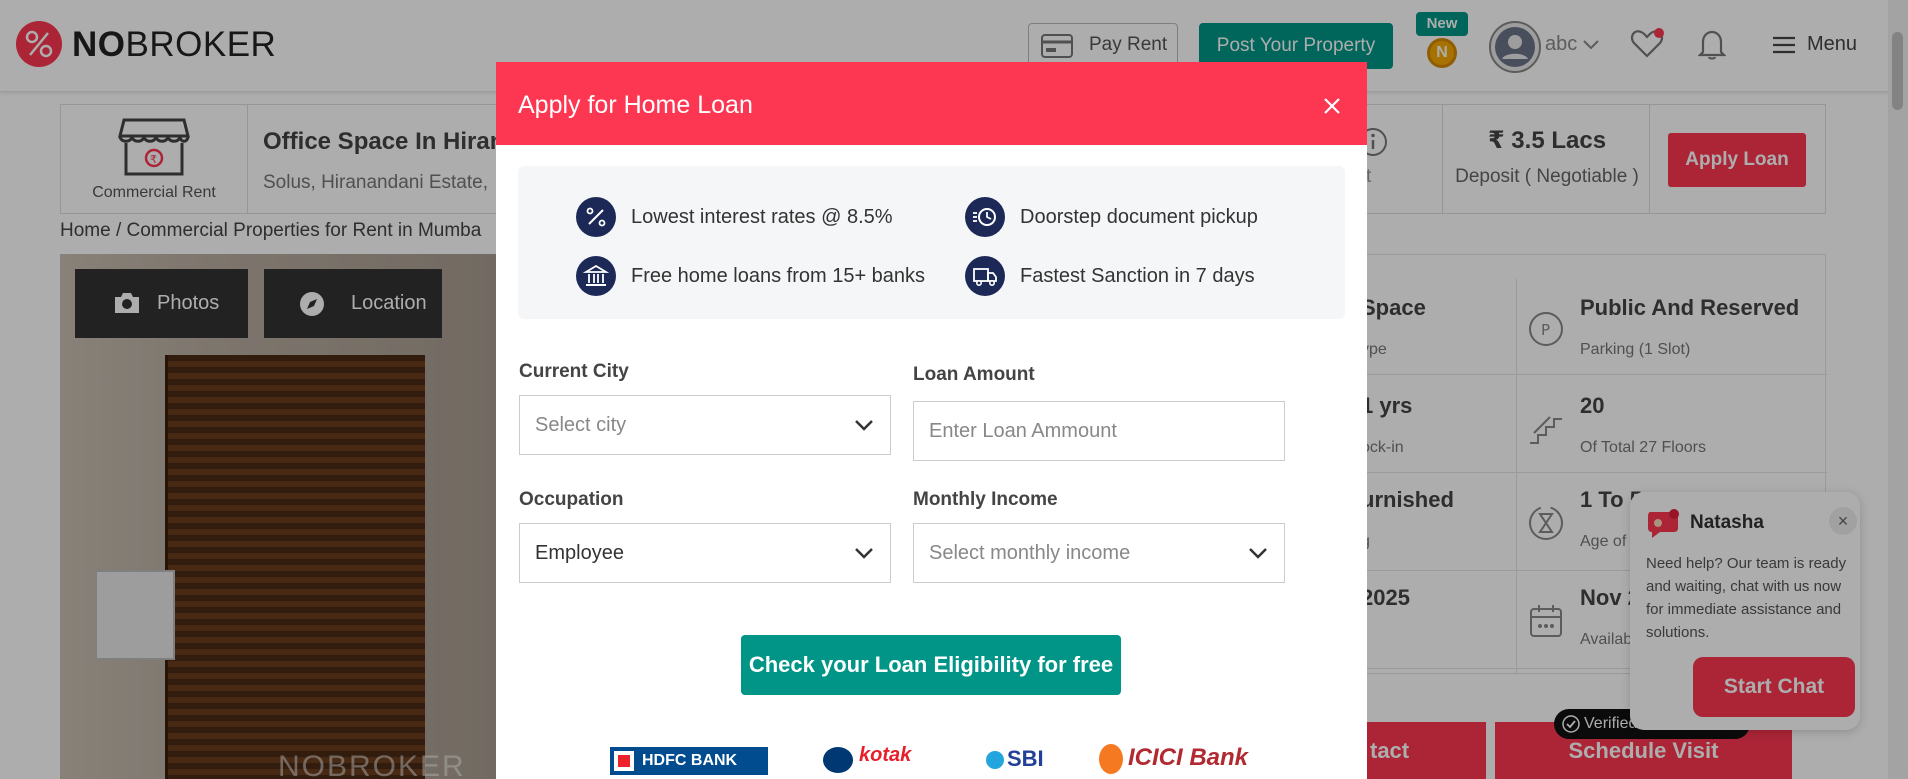 The width and height of the screenshot is (1908, 779). What do you see at coordinates (1332, 106) in the screenshot?
I see `close-icon` at bounding box center [1332, 106].